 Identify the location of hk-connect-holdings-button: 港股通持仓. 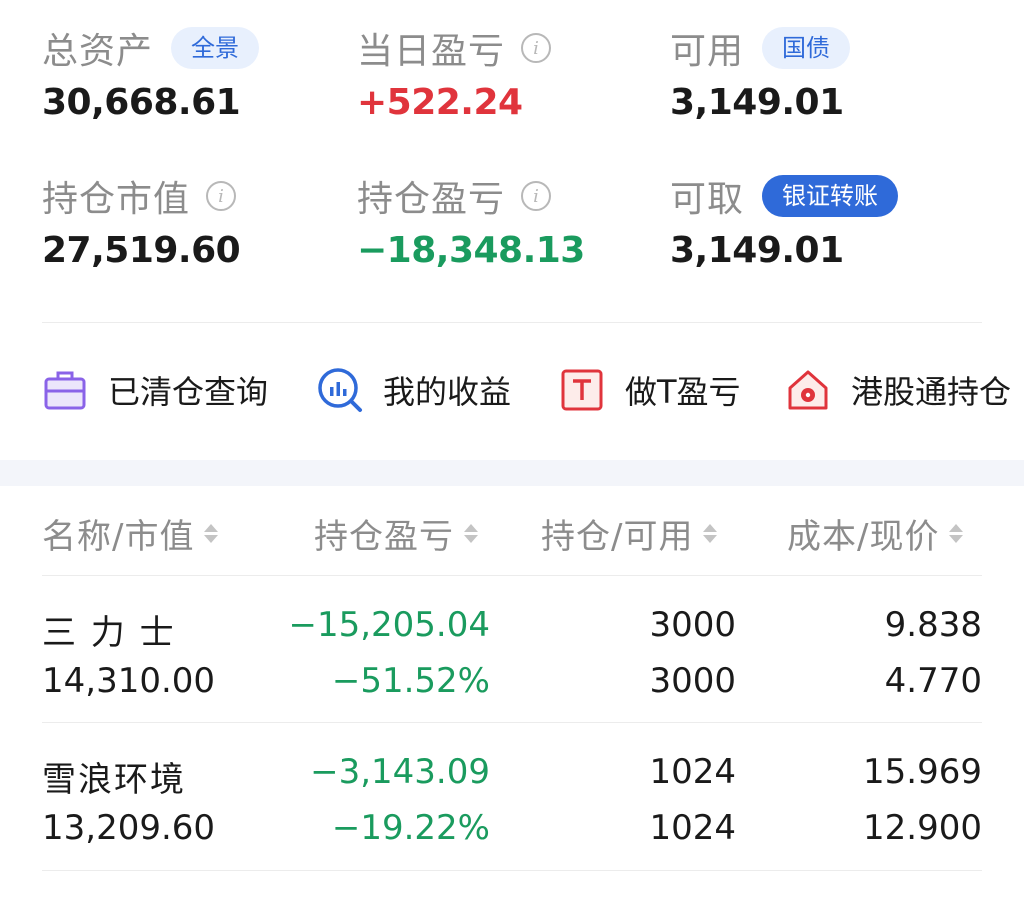
(904, 390).